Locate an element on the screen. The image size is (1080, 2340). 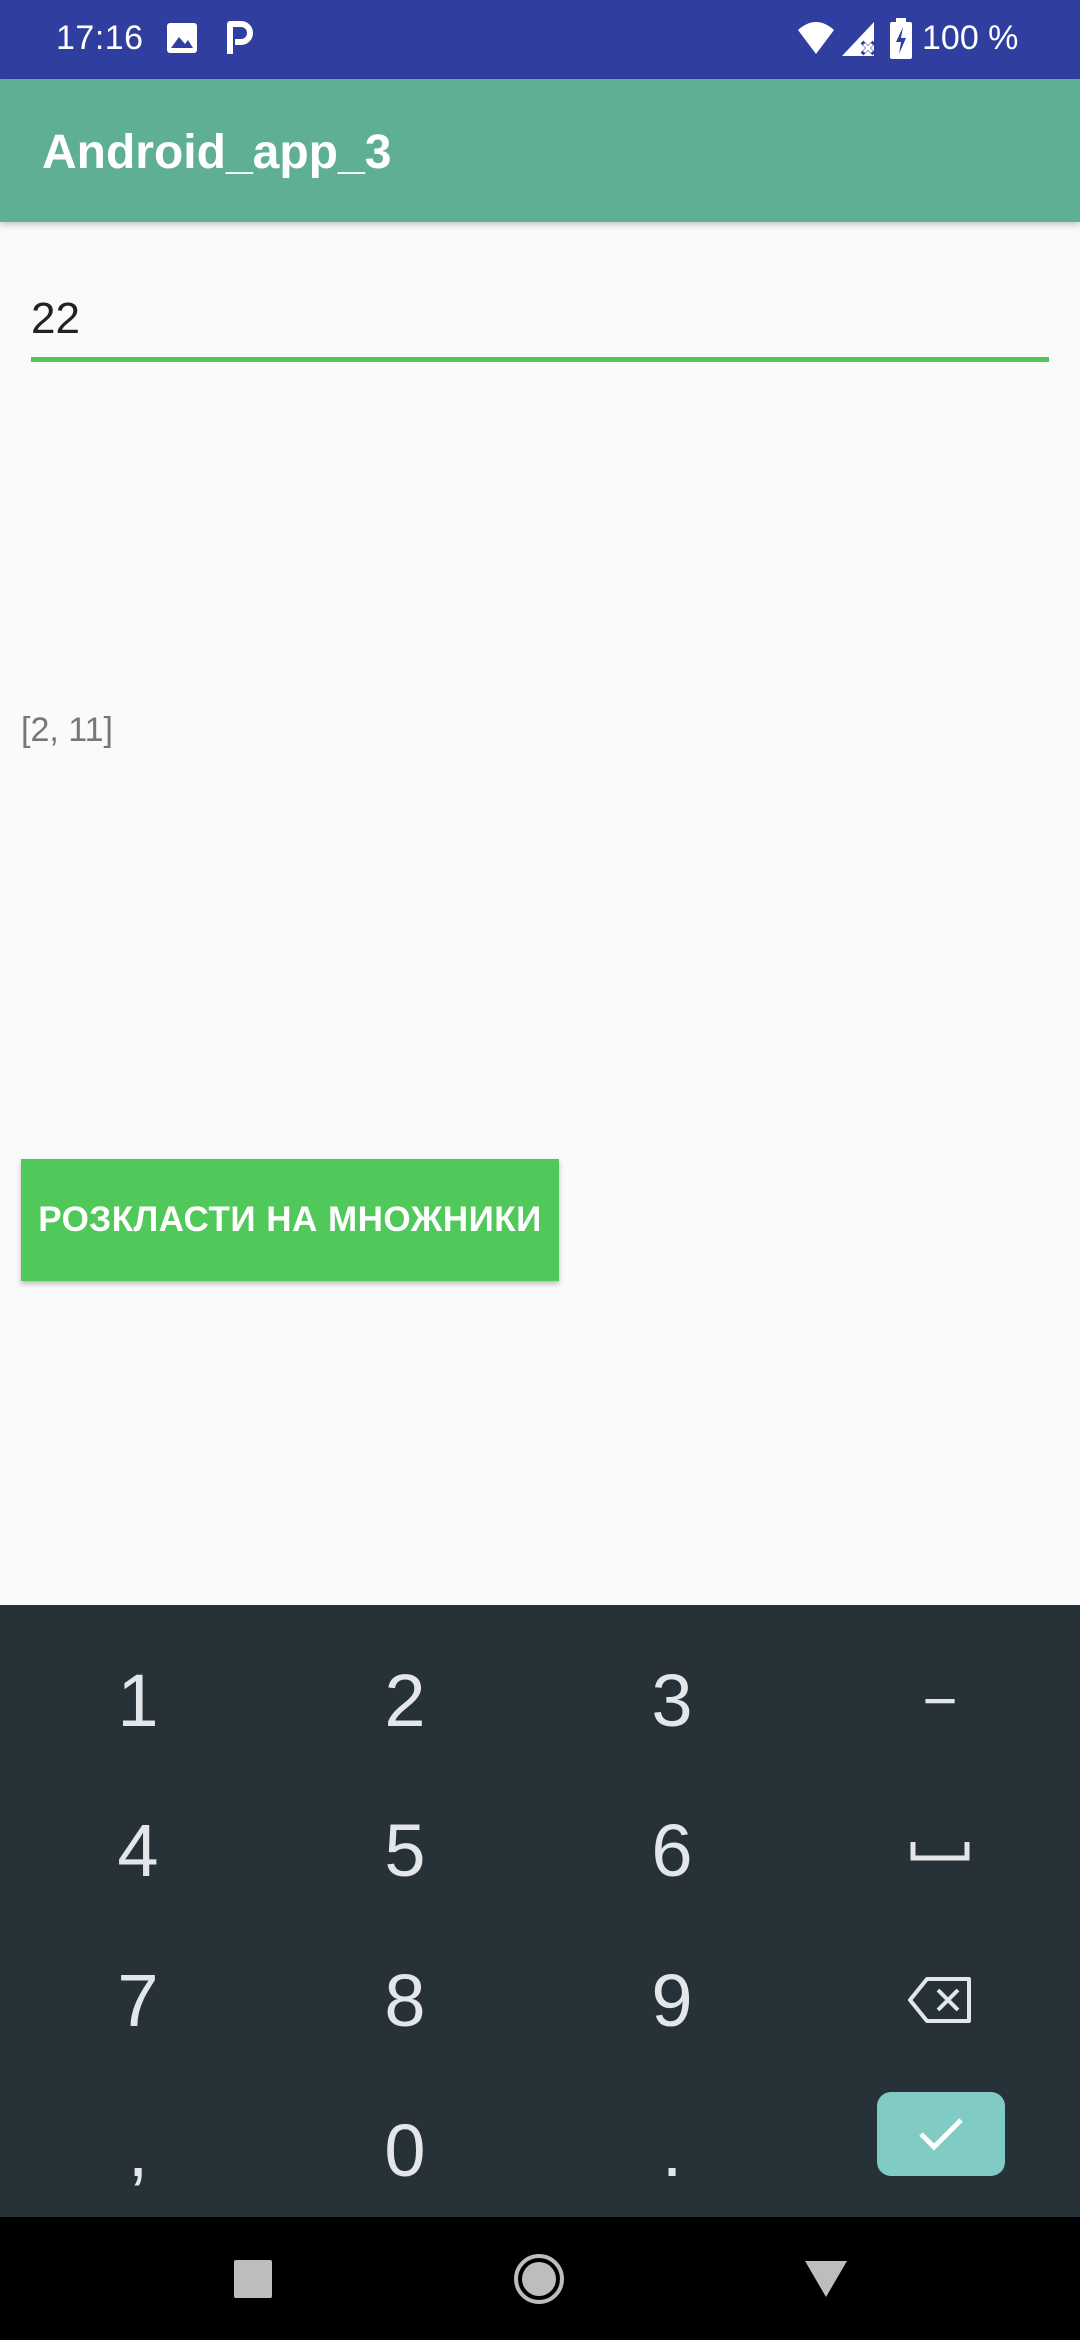
signal-icon is located at coordinates (859, 41).